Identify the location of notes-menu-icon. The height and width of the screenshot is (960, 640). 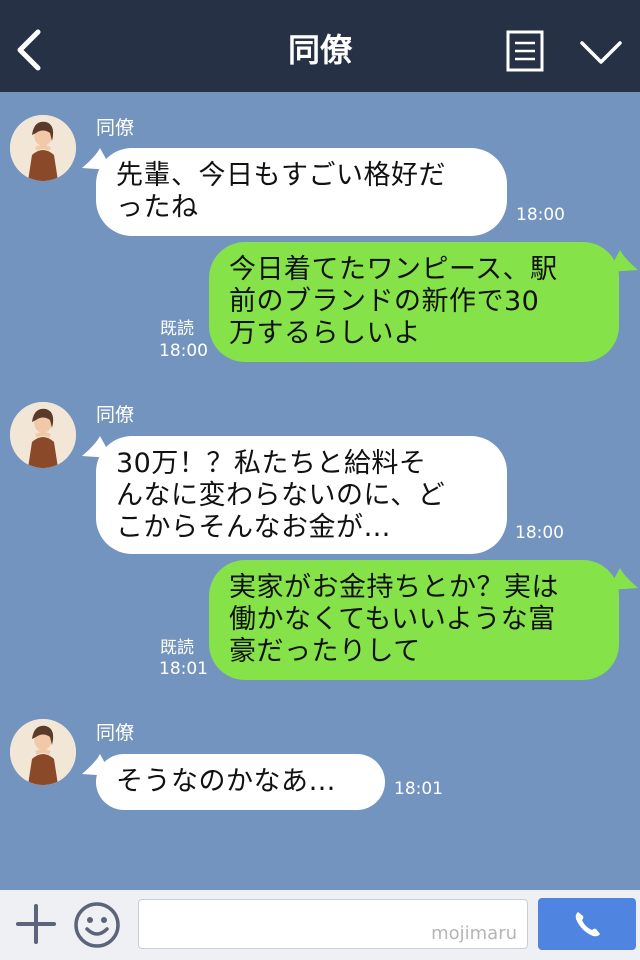
(525, 51).